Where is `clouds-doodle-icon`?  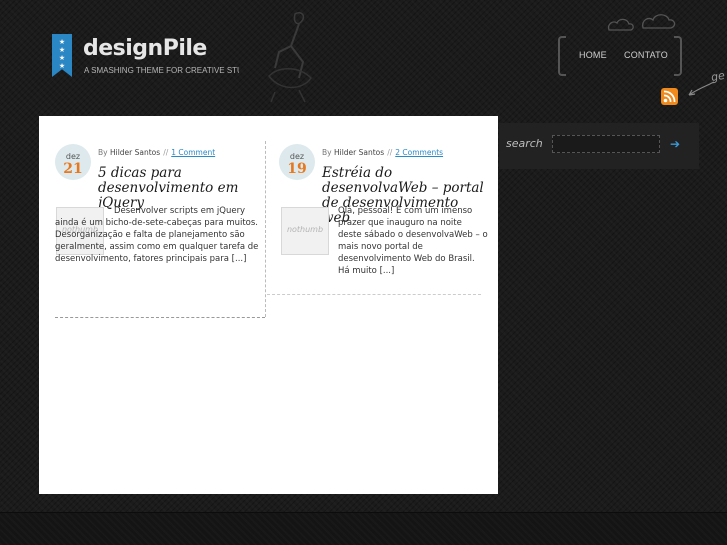
clouds-doodle-icon is located at coordinates (641, 22).